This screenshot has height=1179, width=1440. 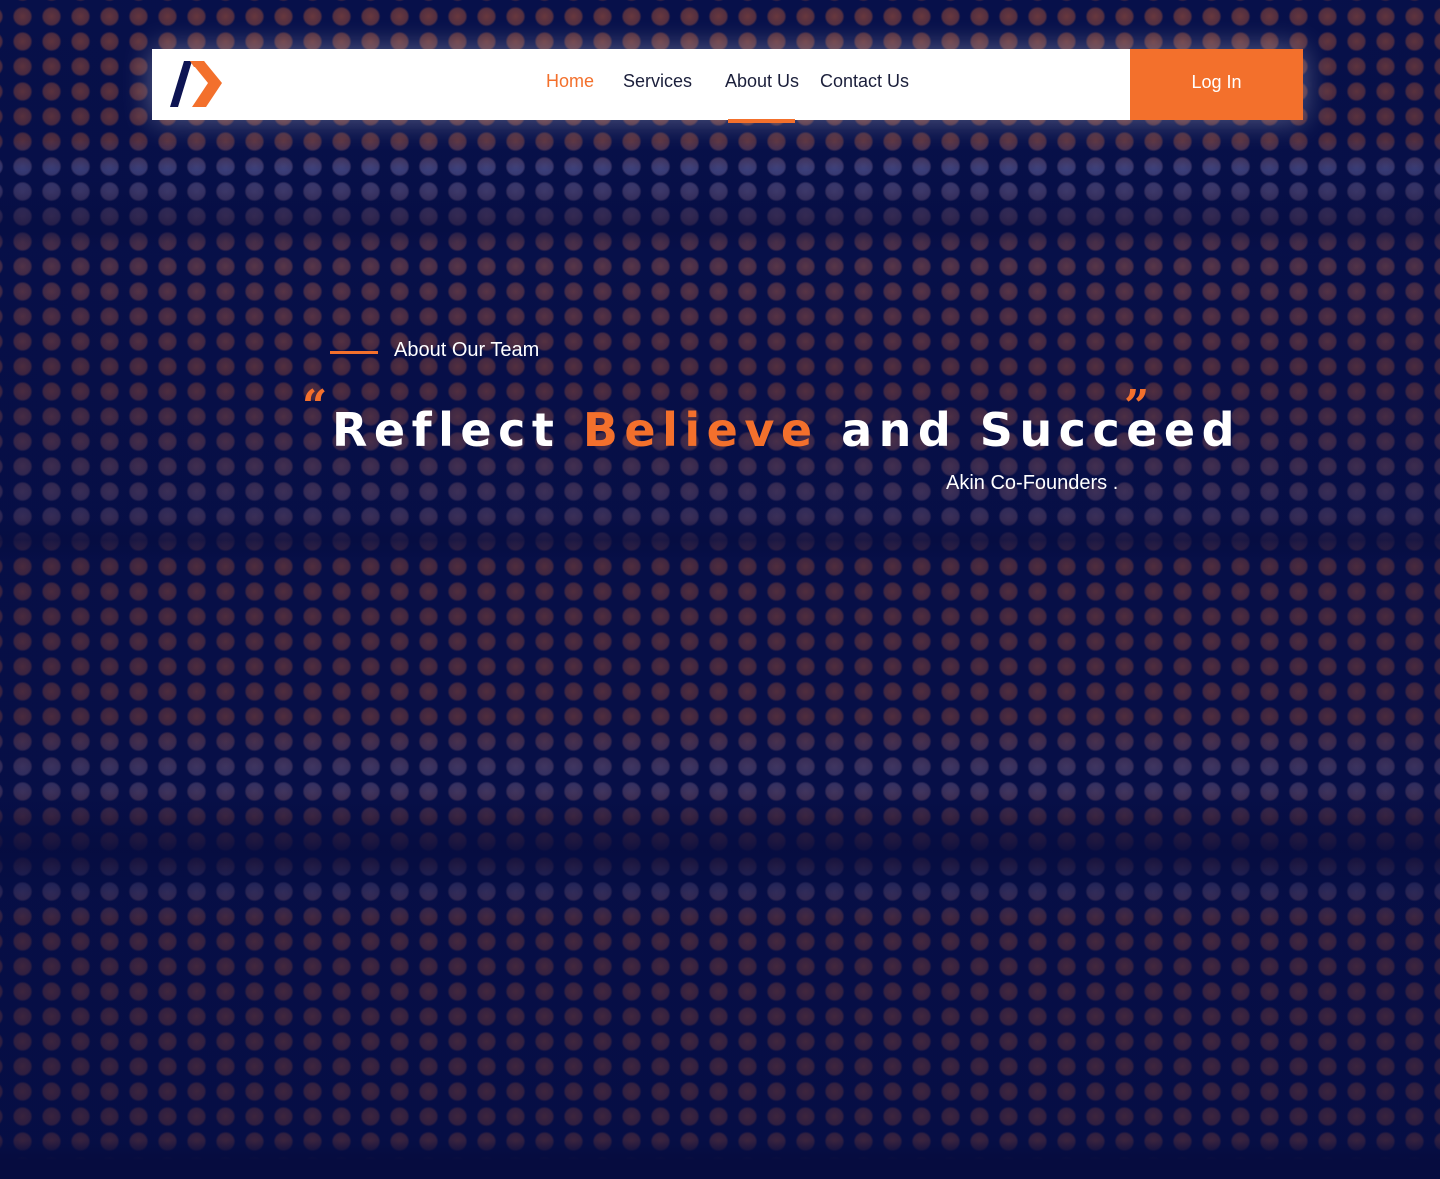 What do you see at coordinates (354, 352) in the screenshot?
I see `eyebrow-divider` at bounding box center [354, 352].